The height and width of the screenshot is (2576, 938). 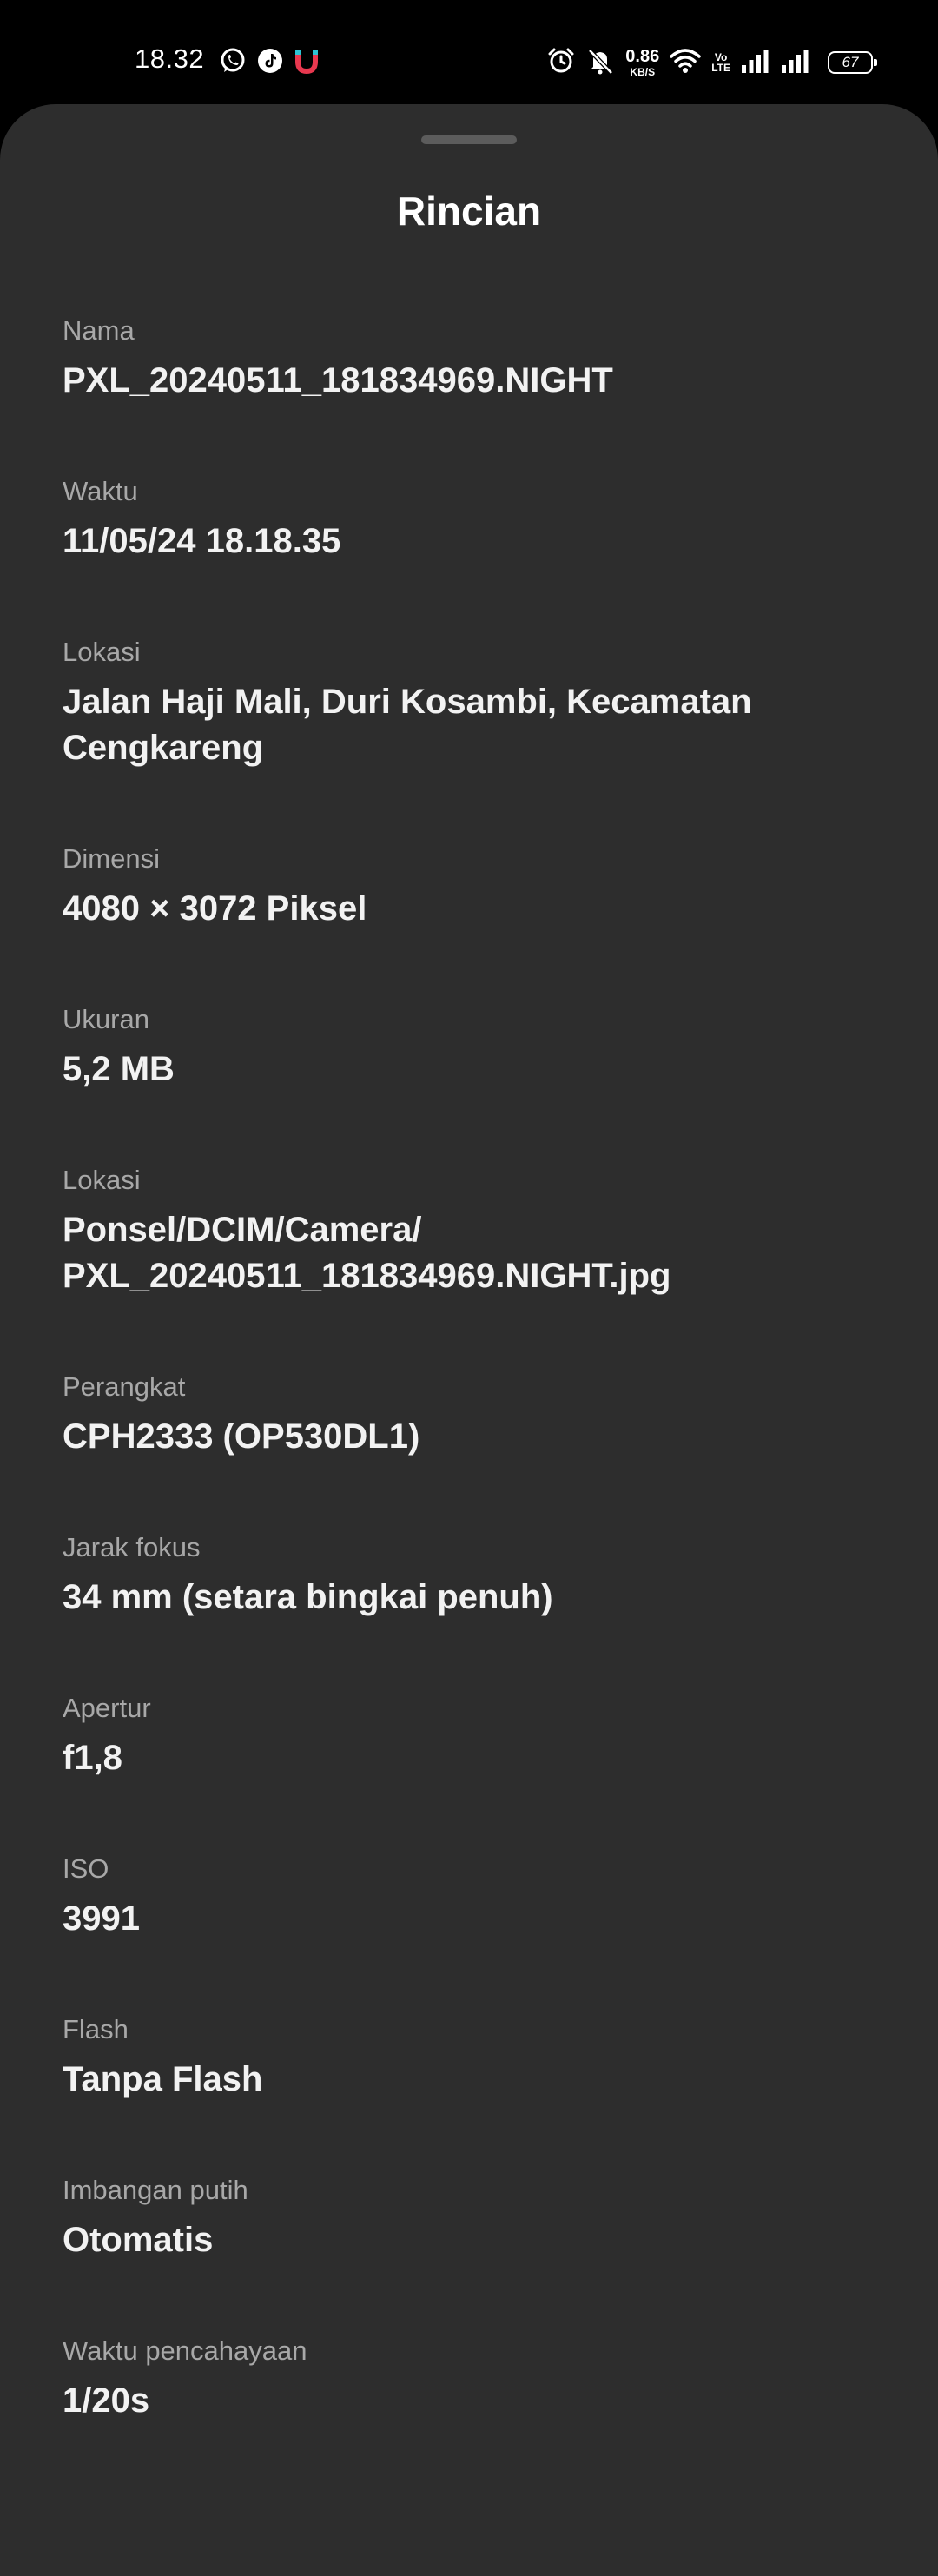 I want to click on notification-icons, so click(x=269, y=63).